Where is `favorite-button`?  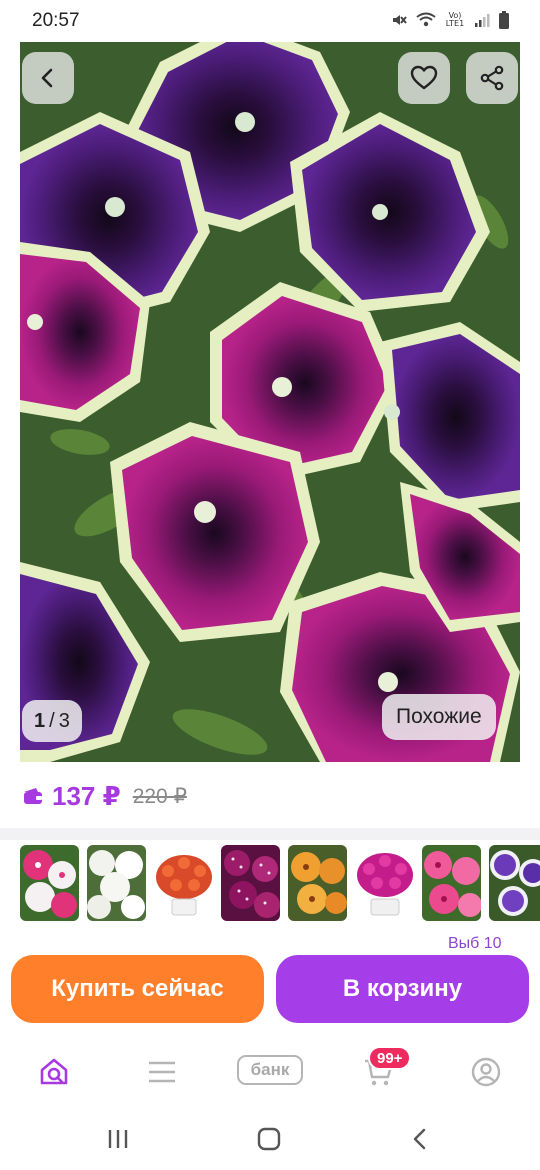
favorite-button is located at coordinates (424, 78).